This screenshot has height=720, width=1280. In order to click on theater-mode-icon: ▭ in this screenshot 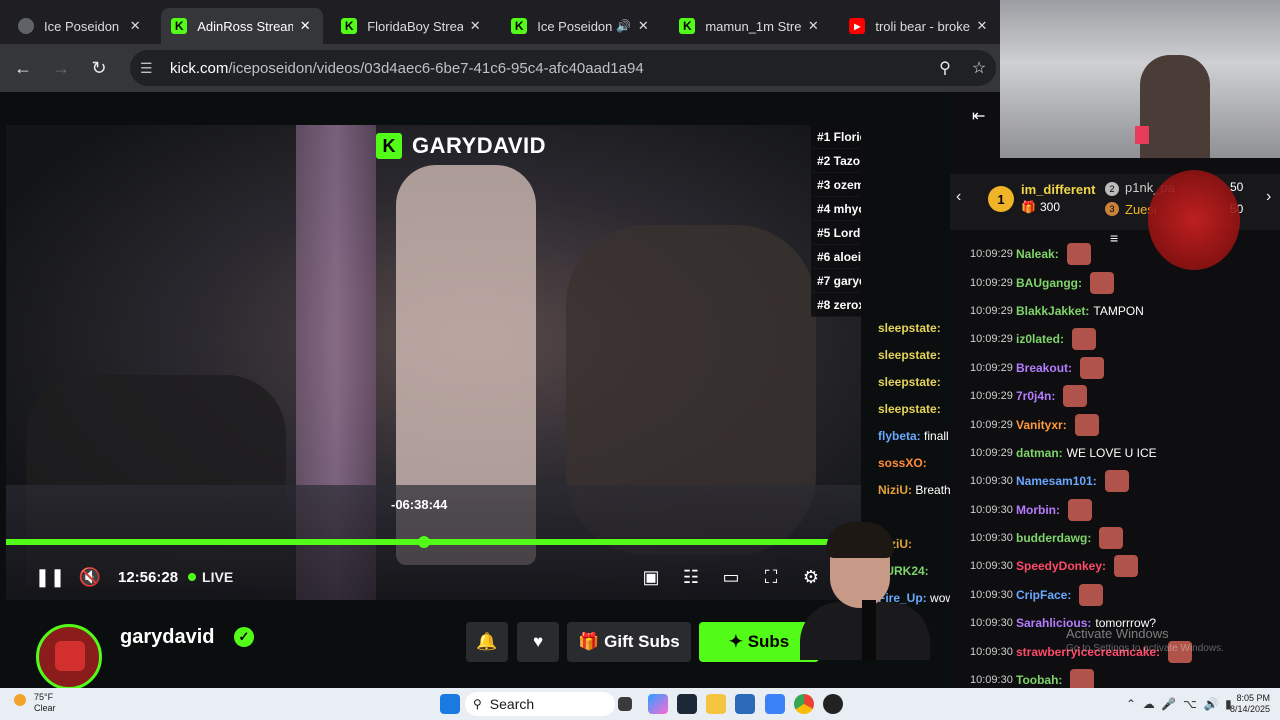, I will do `click(731, 577)`.